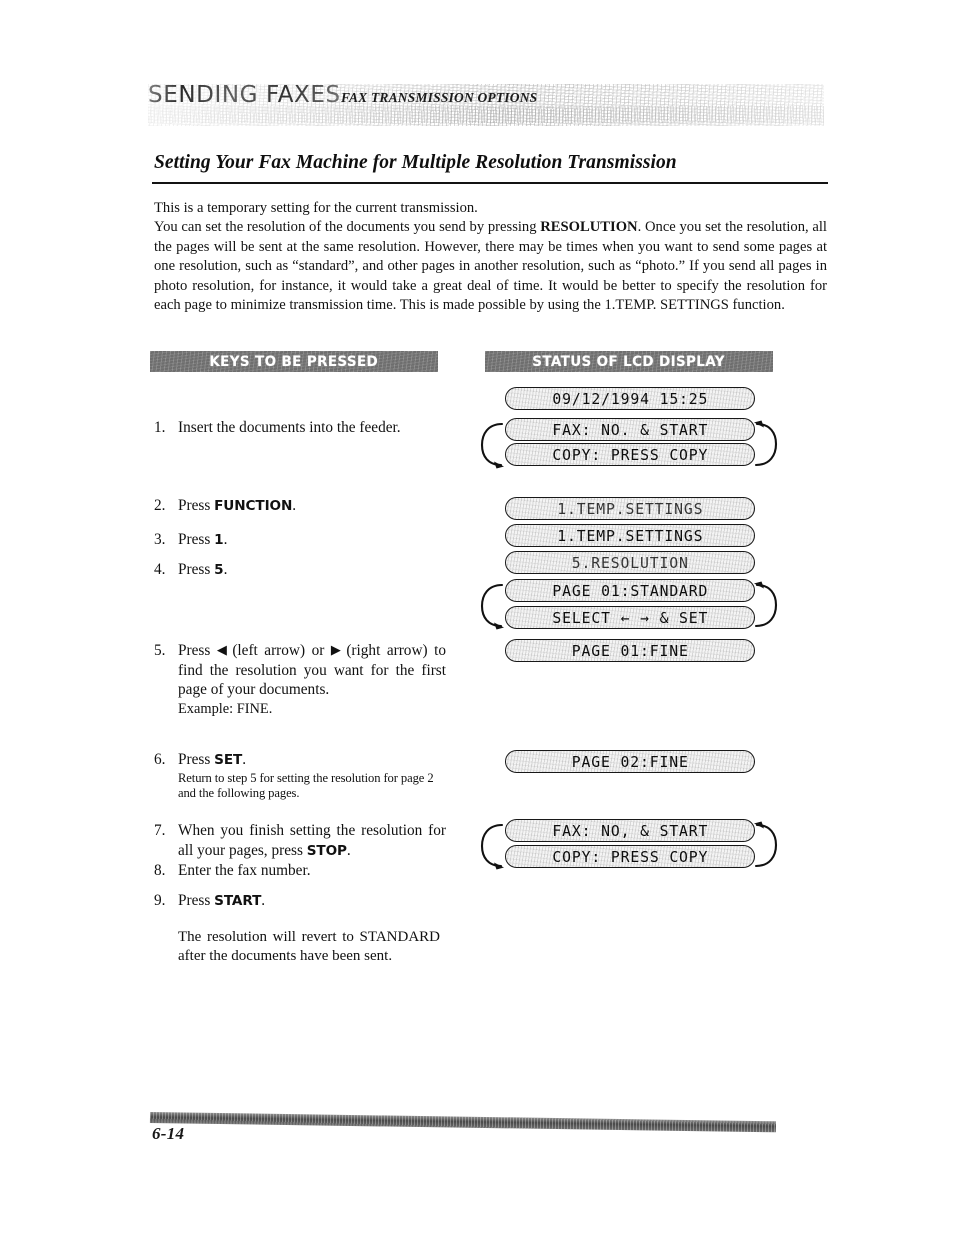  I want to click on step-6-prefix: Press, so click(196, 759).